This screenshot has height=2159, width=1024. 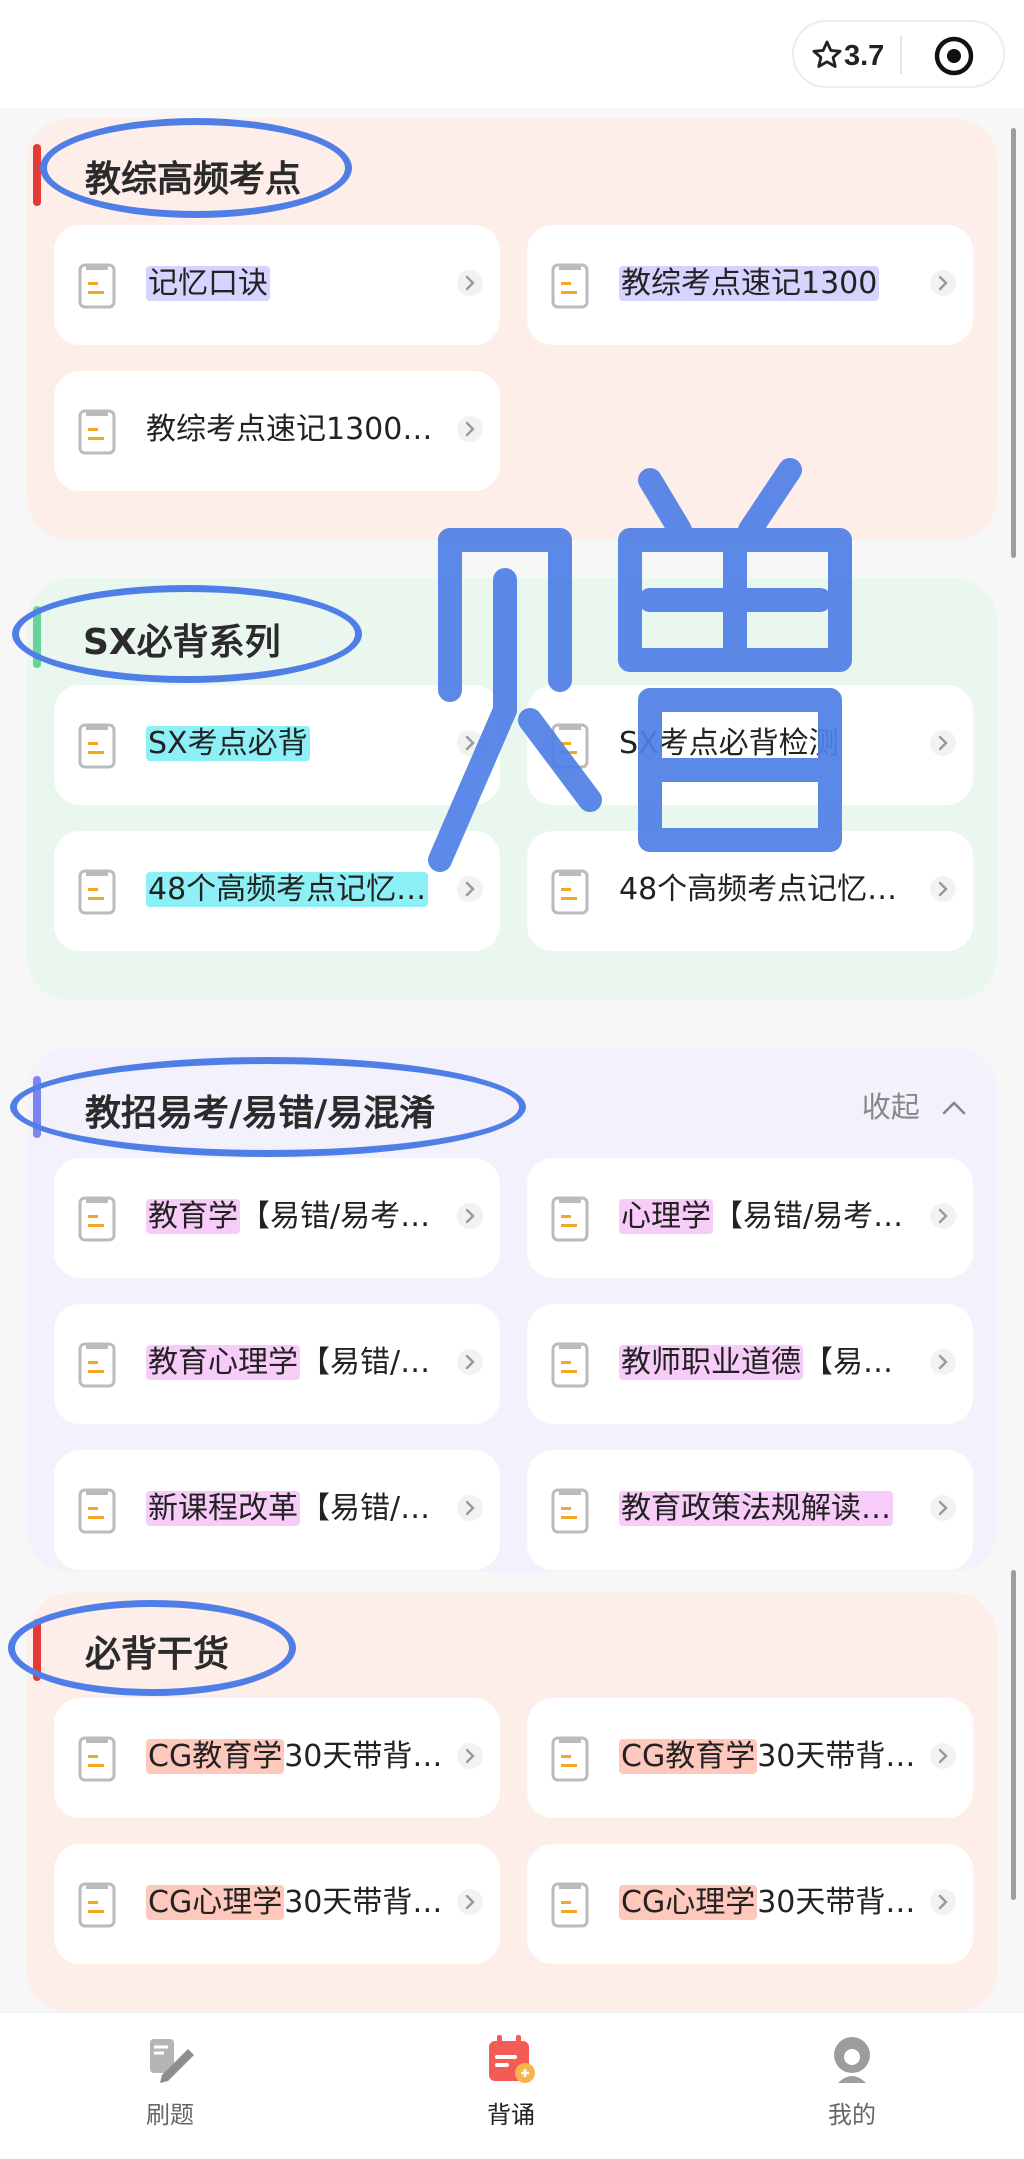 I want to click on tab-label: 刷题, so click(x=170, y=2115).